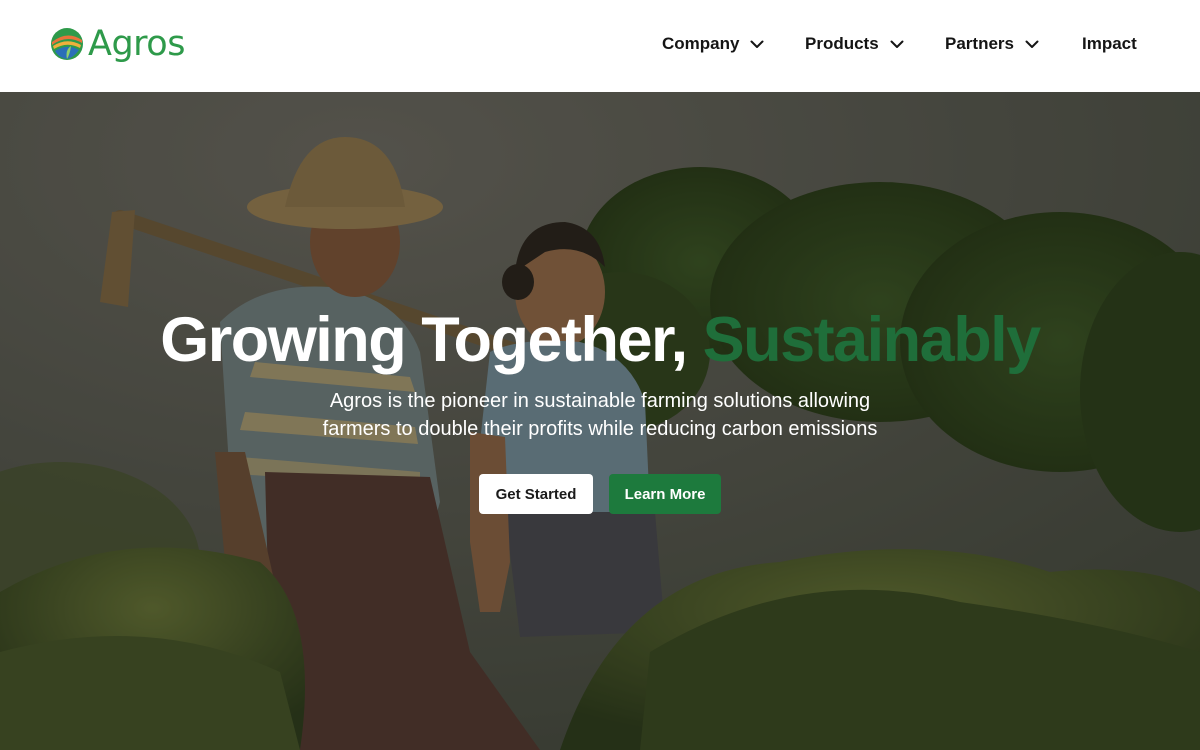 This screenshot has height=750, width=1200. I want to click on nav-item-label: Partners, so click(979, 43).